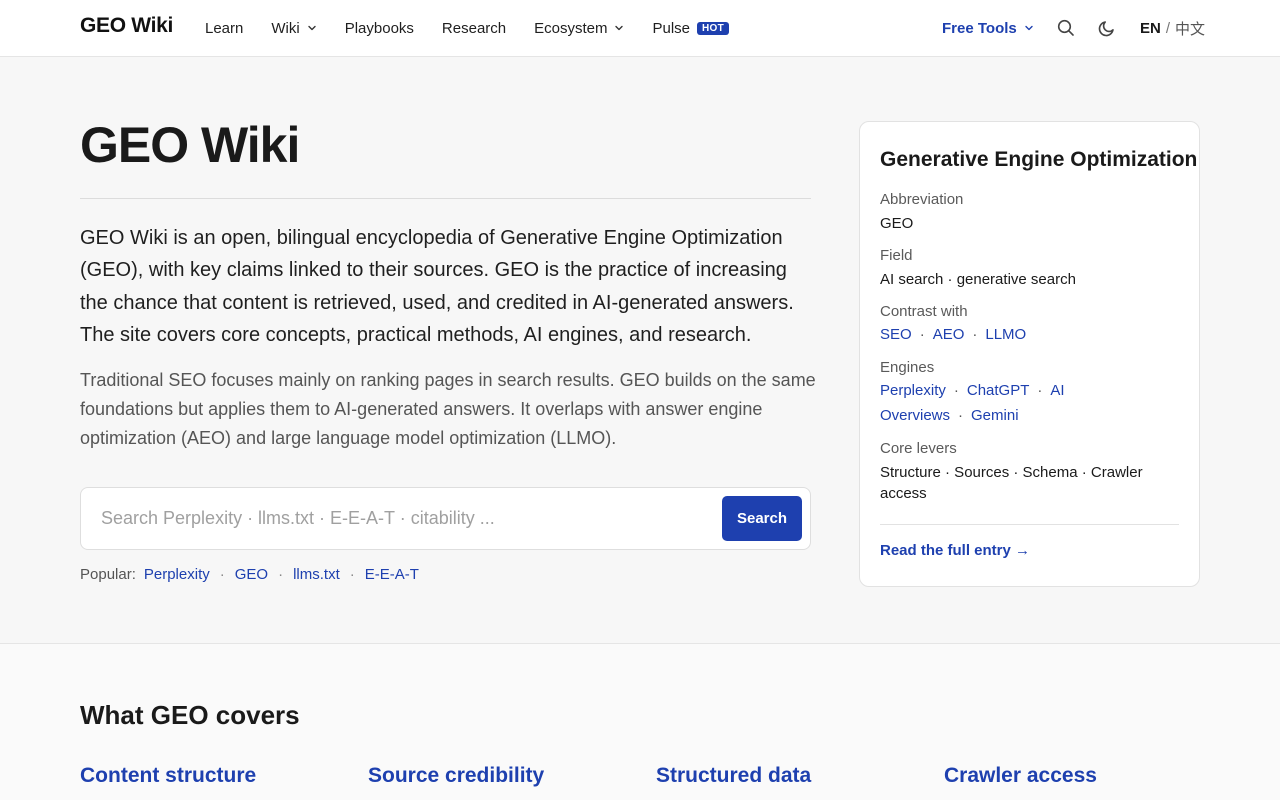  I want to click on contrast-link-aeo: AEO, so click(949, 334).